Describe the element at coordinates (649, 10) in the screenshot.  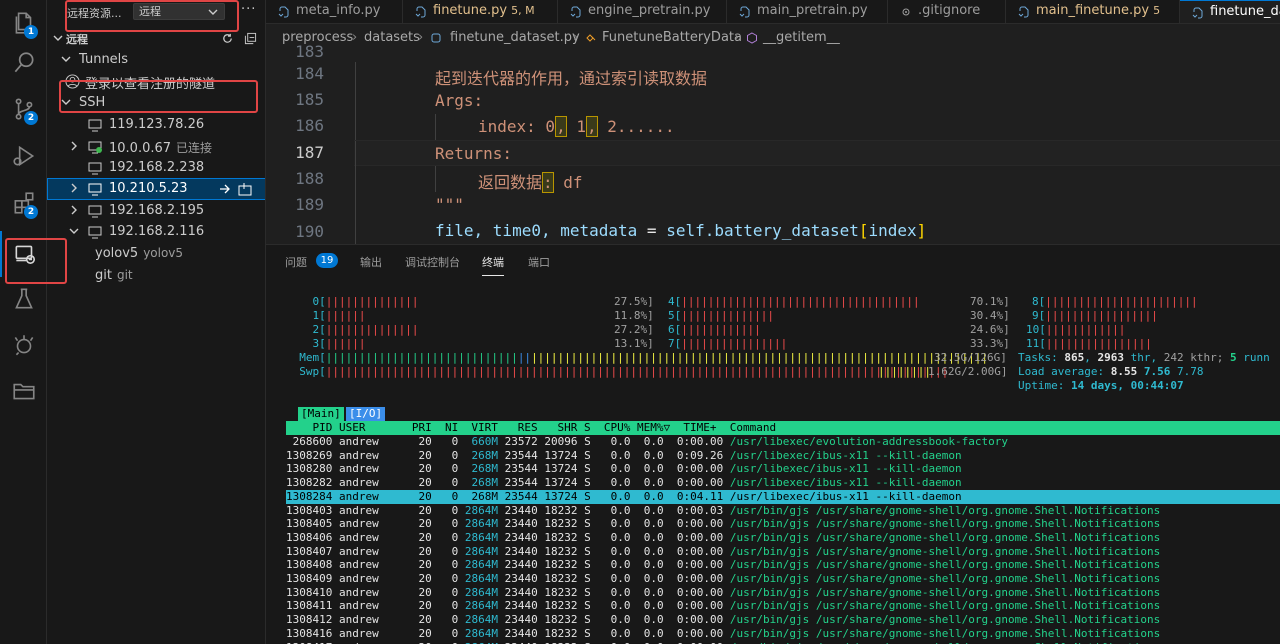
I see `tab-label: engine_pretrain.py` at that location.